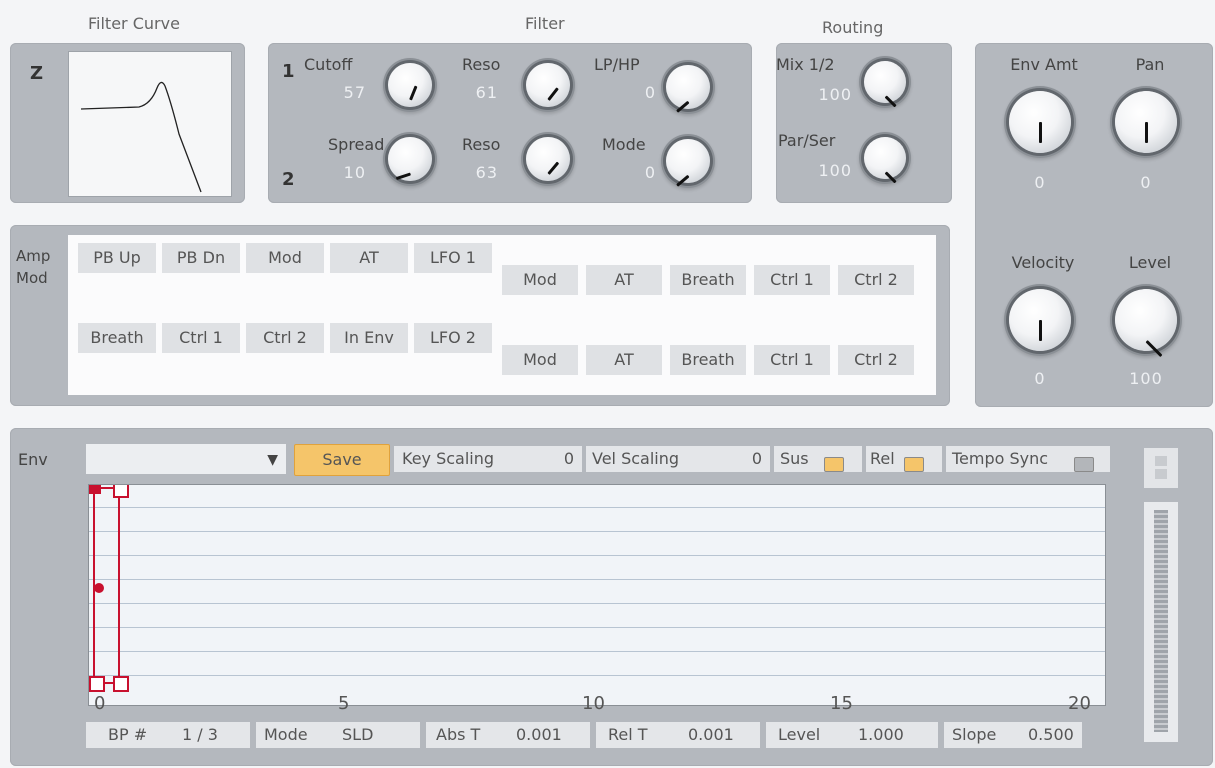 The image size is (1215, 768). Describe the element at coordinates (342, 460) in the screenshot. I see `save-button: Save` at that location.